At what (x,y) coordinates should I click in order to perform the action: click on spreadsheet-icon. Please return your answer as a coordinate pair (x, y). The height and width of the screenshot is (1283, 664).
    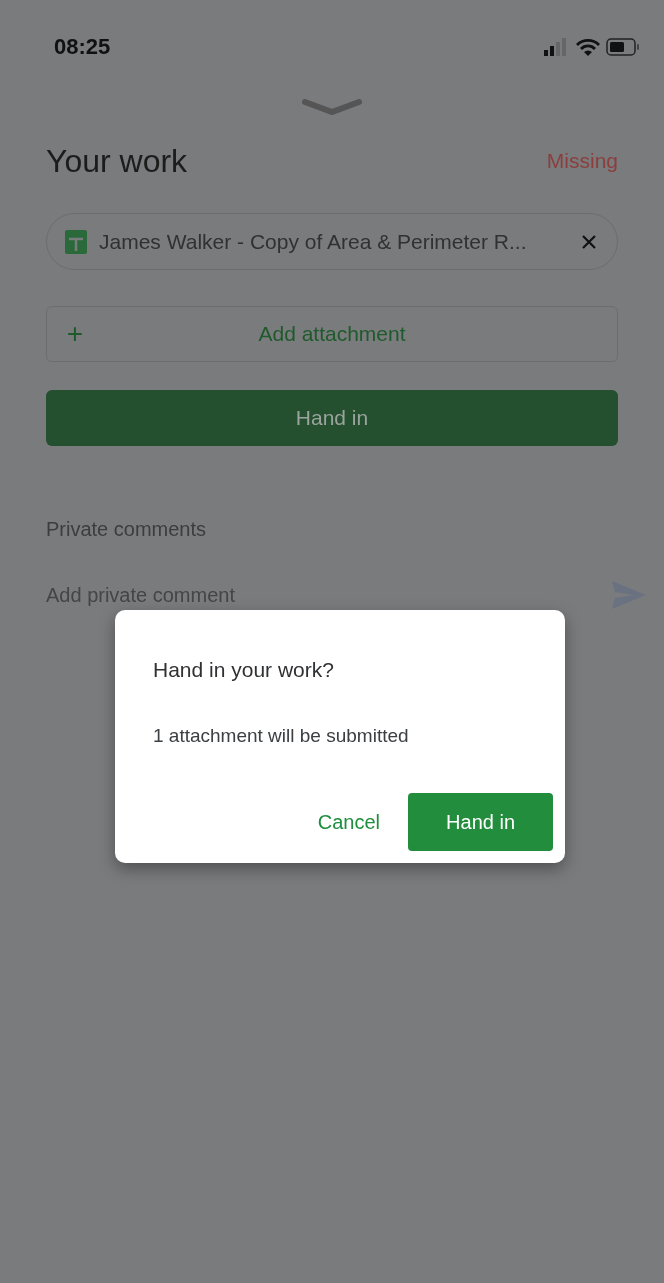
    Looking at the image, I should click on (76, 241).